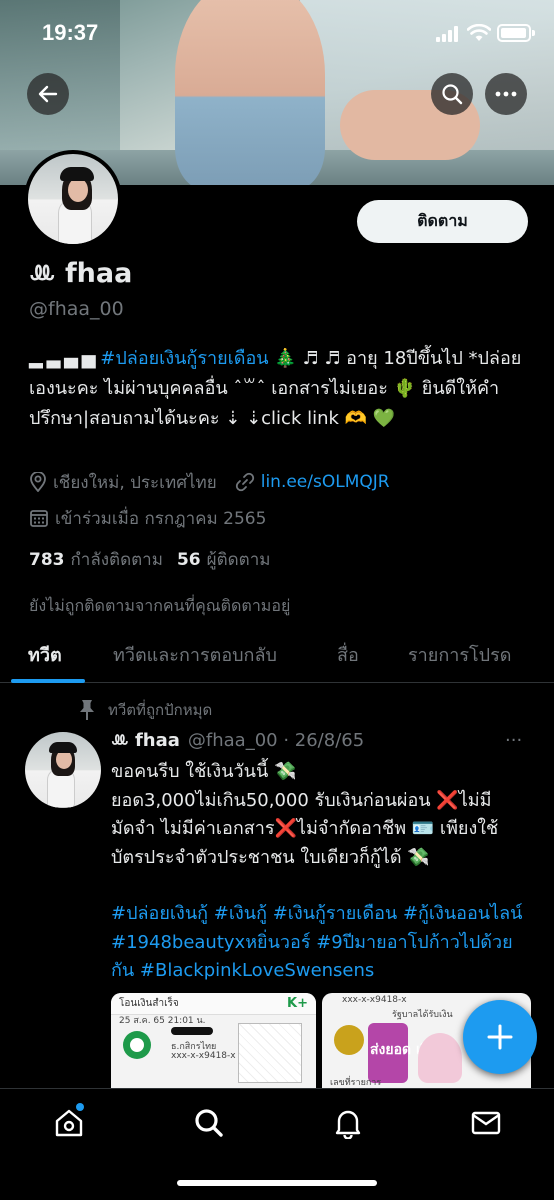 The height and width of the screenshot is (1200, 554). Describe the element at coordinates (440, 1058) in the screenshot. I see `media2-cartoon` at that location.